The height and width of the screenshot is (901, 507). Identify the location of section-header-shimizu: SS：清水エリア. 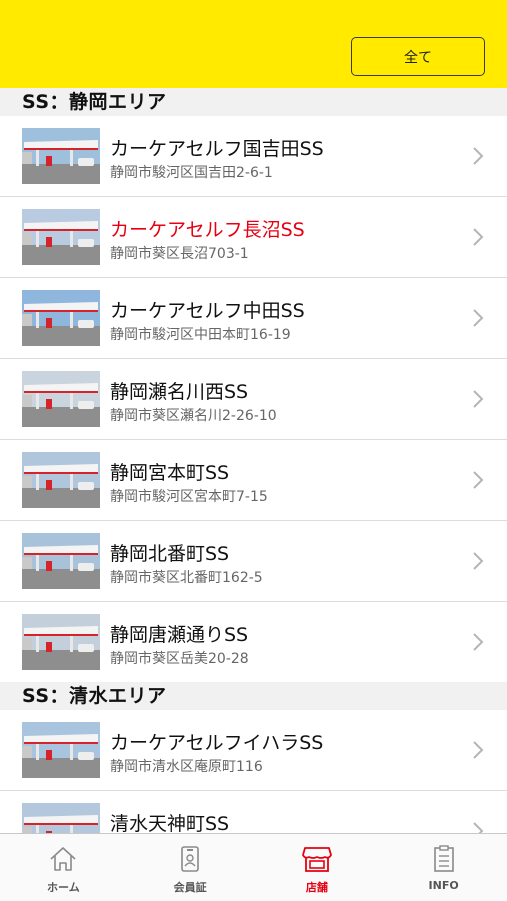
(253, 696).